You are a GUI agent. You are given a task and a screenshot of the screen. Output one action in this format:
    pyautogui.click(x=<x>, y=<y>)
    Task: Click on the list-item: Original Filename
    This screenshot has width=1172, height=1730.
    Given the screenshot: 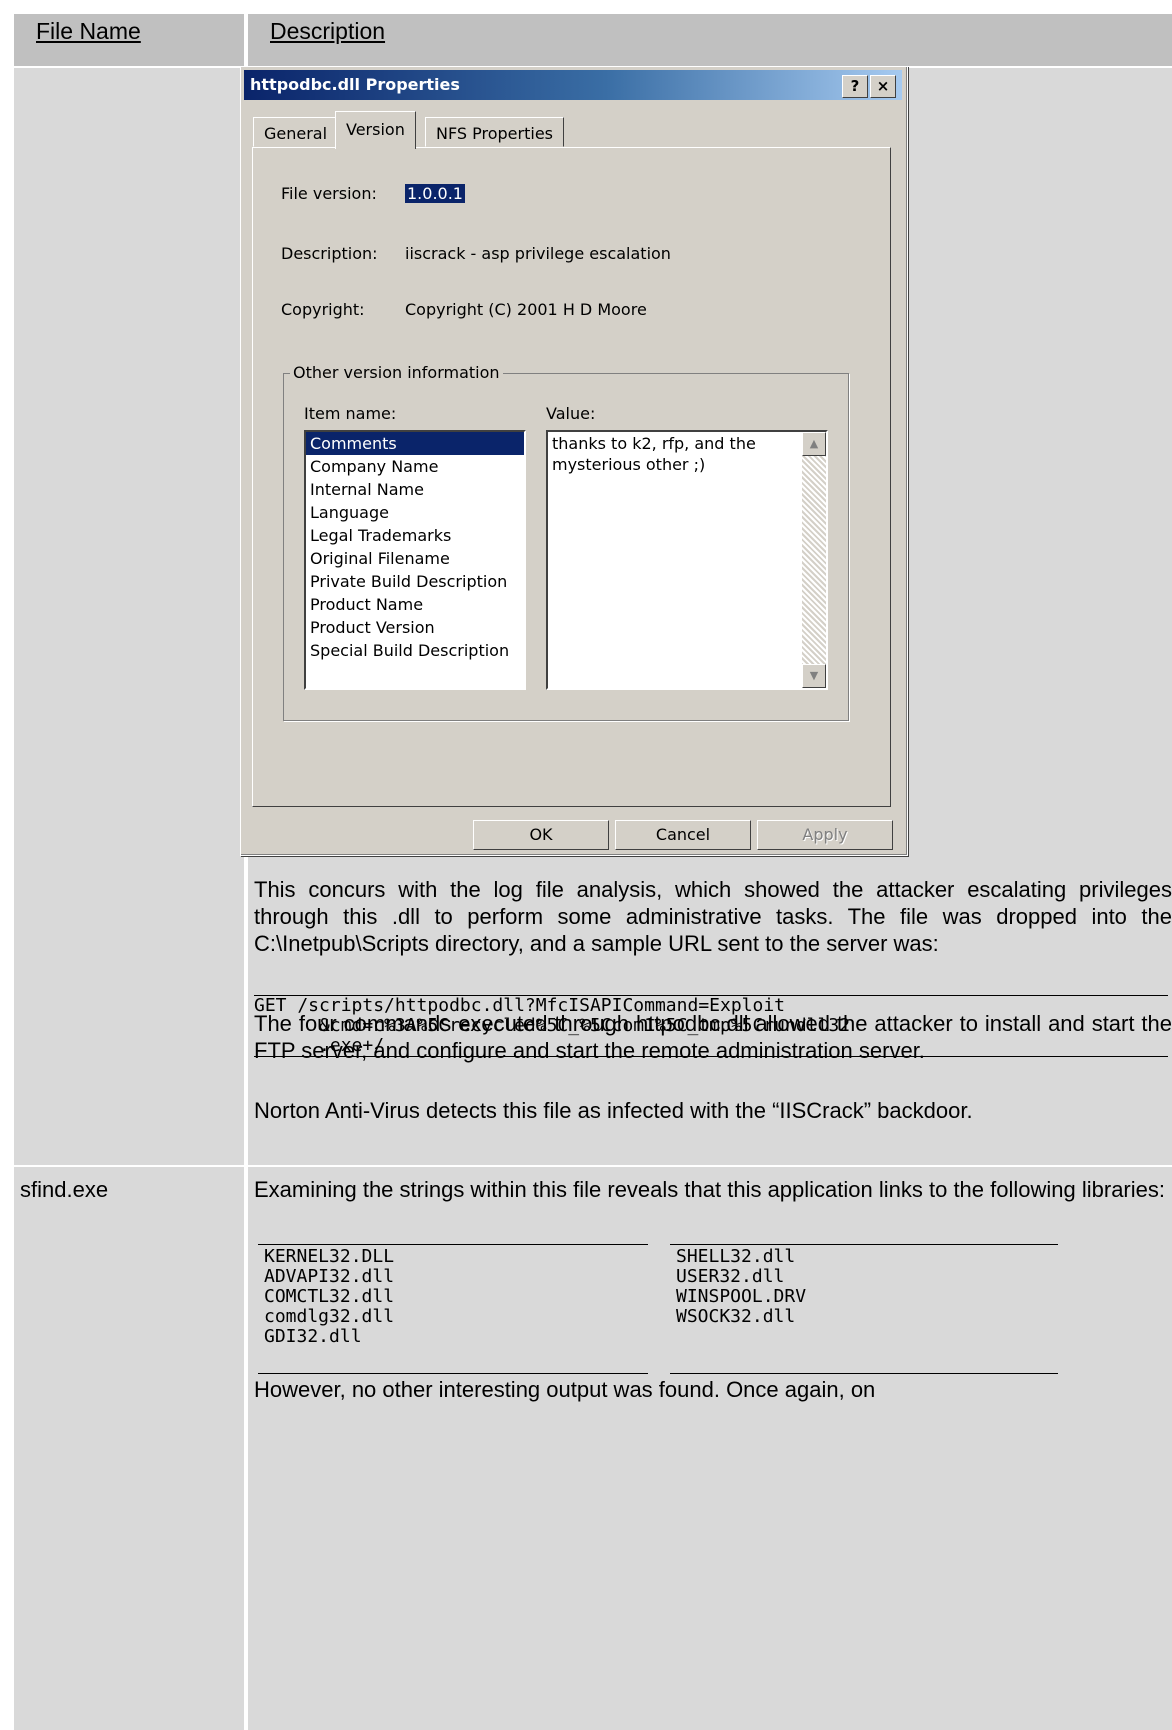 What is the action you would take?
    pyautogui.click(x=415, y=558)
    